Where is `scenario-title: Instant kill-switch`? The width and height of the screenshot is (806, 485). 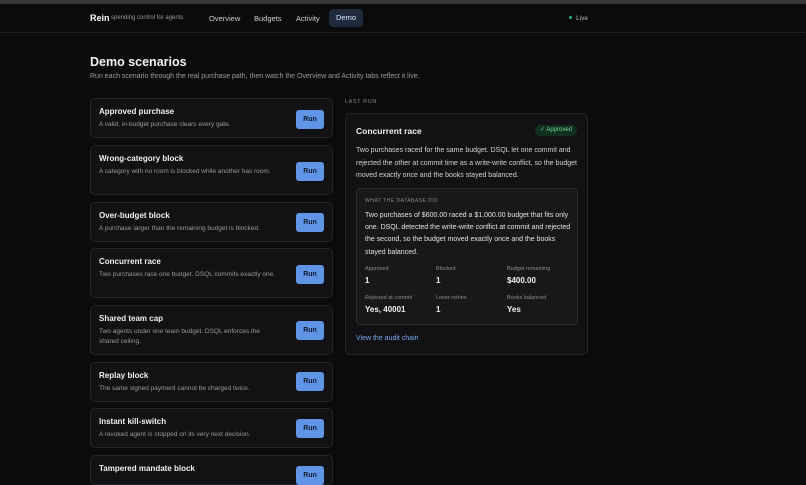
scenario-title: Instant kill-switch is located at coordinates (133, 421).